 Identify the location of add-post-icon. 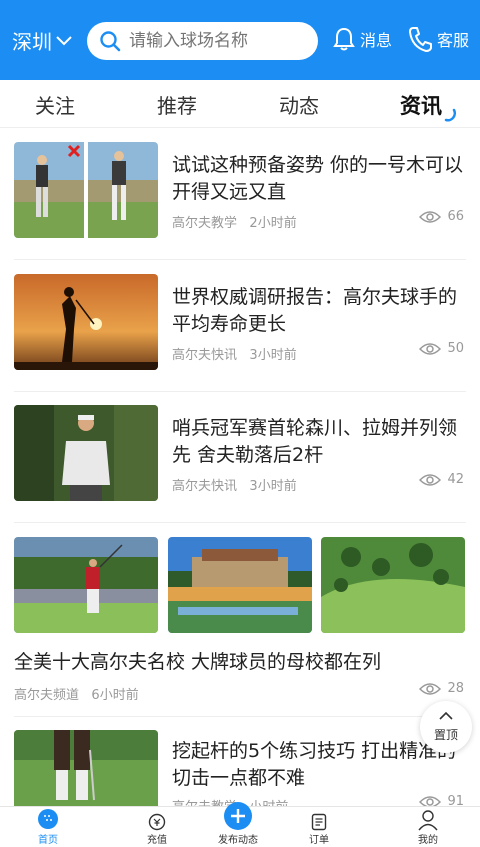
(238, 816).